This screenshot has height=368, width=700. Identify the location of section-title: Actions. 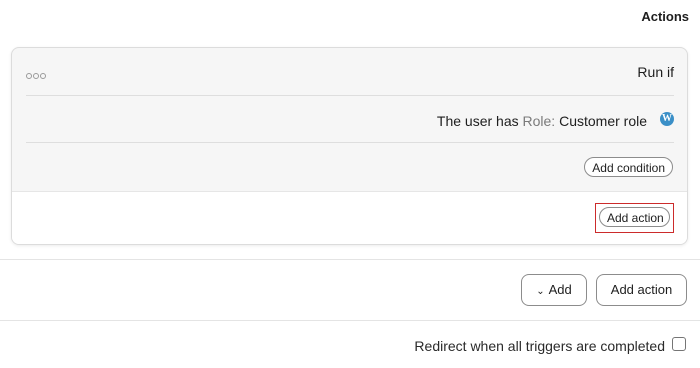
(665, 16).